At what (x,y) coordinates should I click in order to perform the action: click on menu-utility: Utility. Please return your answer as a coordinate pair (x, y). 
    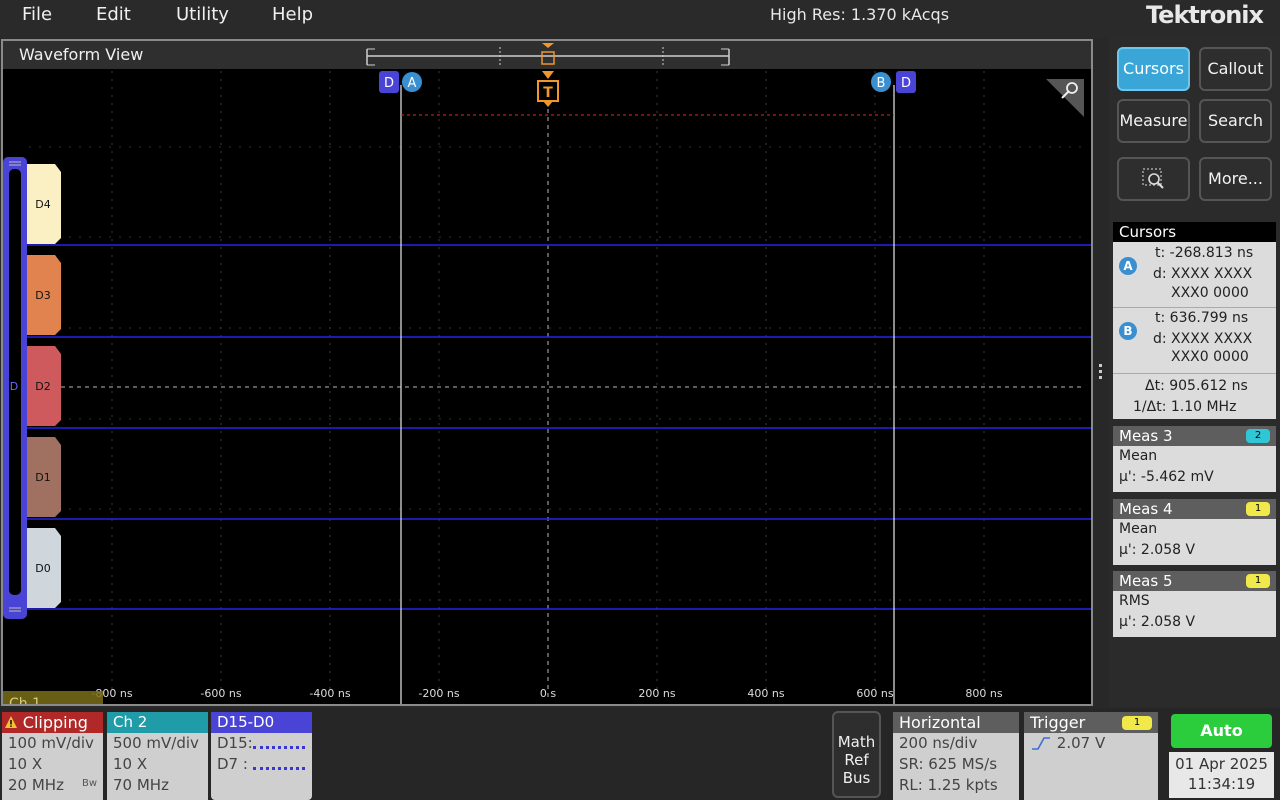
    Looking at the image, I should click on (202, 14).